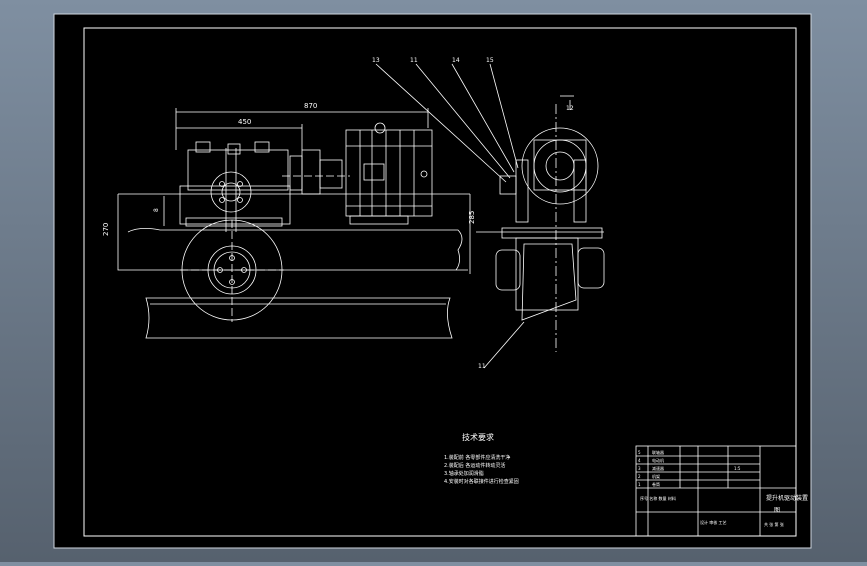 This screenshot has width=867, height=566. I want to click on tb-drawing-name-line2: 图, so click(777, 510).